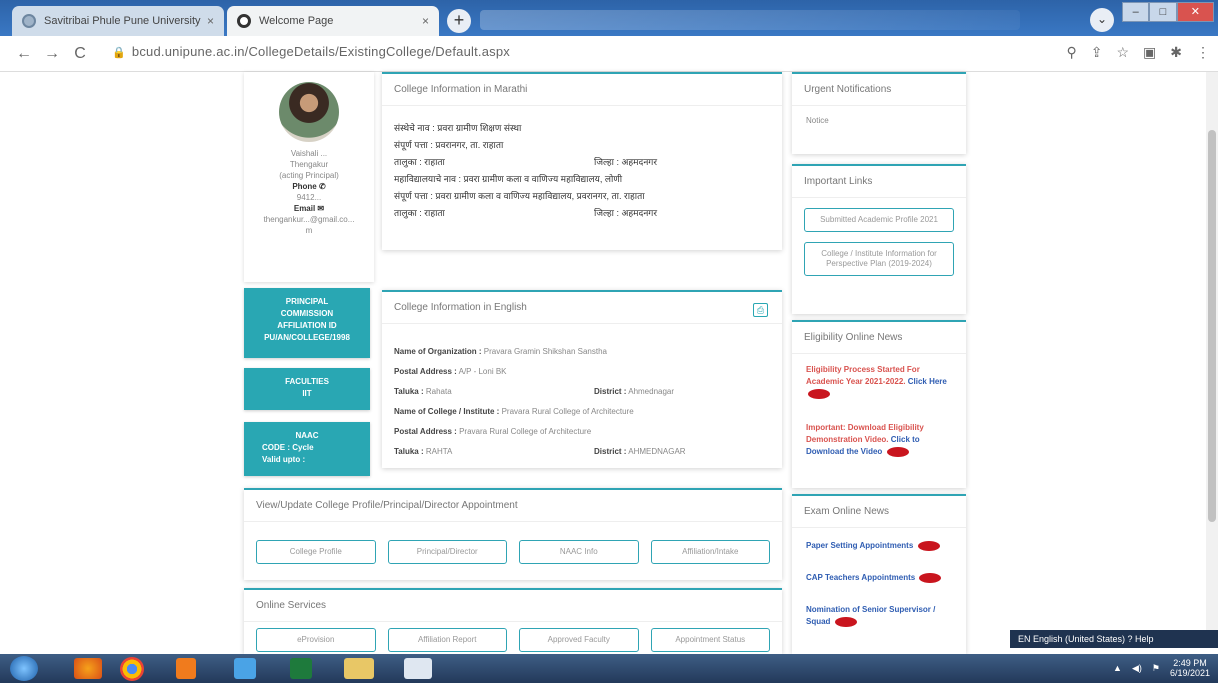 The width and height of the screenshot is (1218, 683). I want to click on zoom-icon: ⚲, so click(1071, 52).